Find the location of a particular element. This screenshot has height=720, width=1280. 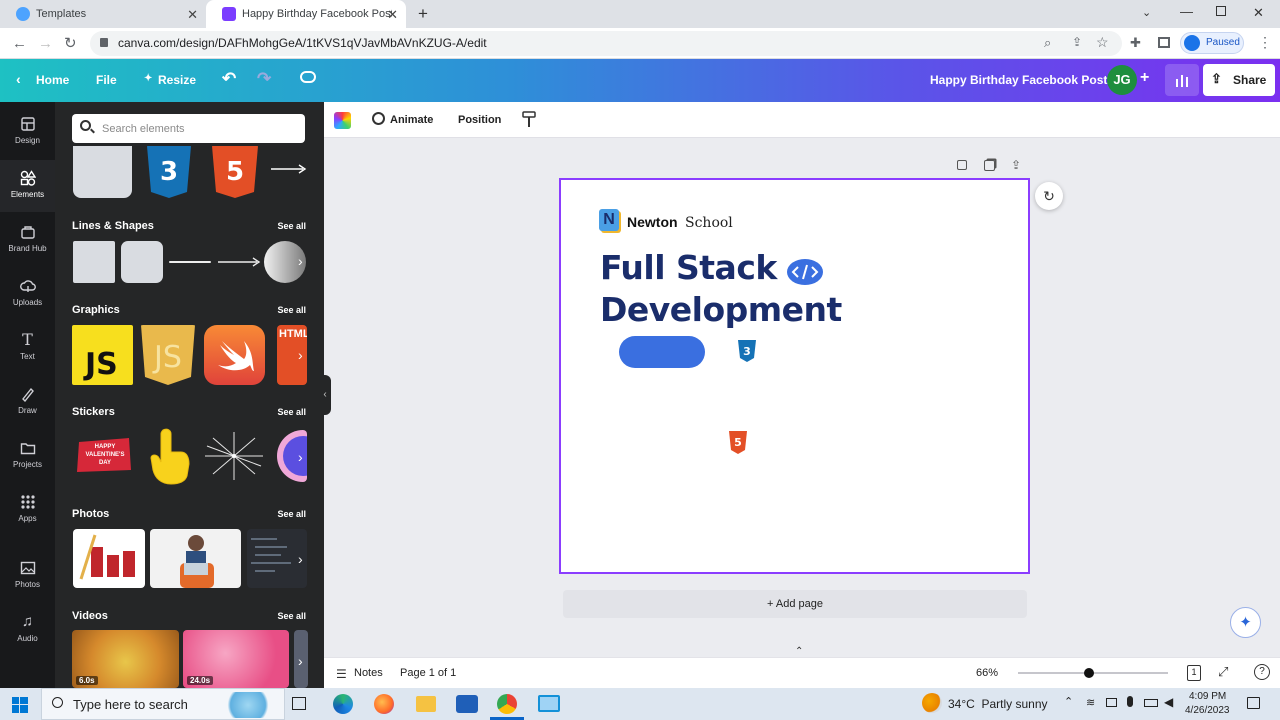

home-button: Home is located at coordinates (52, 80).